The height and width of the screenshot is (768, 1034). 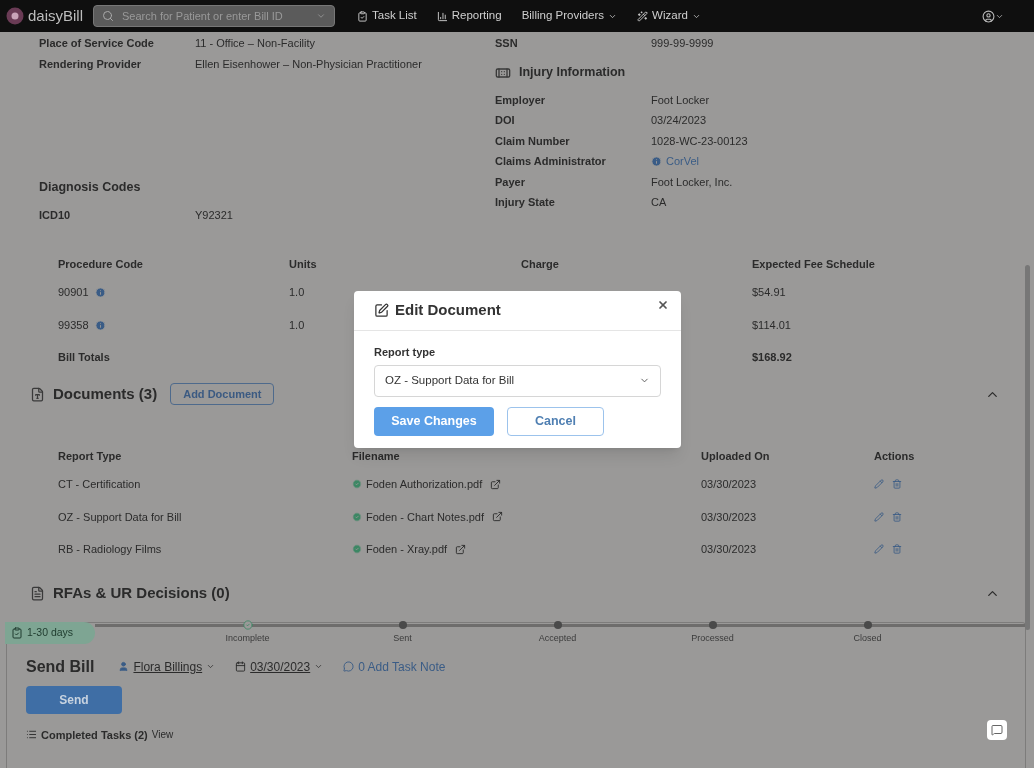 What do you see at coordinates (424, 484) in the screenshot?
I see `file-link: Foden Authorization.pdf` at bounding box center [424, 484].